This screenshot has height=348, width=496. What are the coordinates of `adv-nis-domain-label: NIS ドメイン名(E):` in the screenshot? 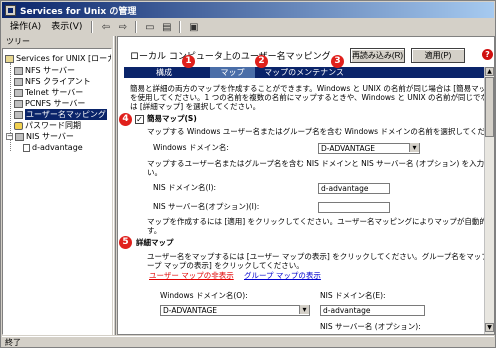 It's located at (353, 295).